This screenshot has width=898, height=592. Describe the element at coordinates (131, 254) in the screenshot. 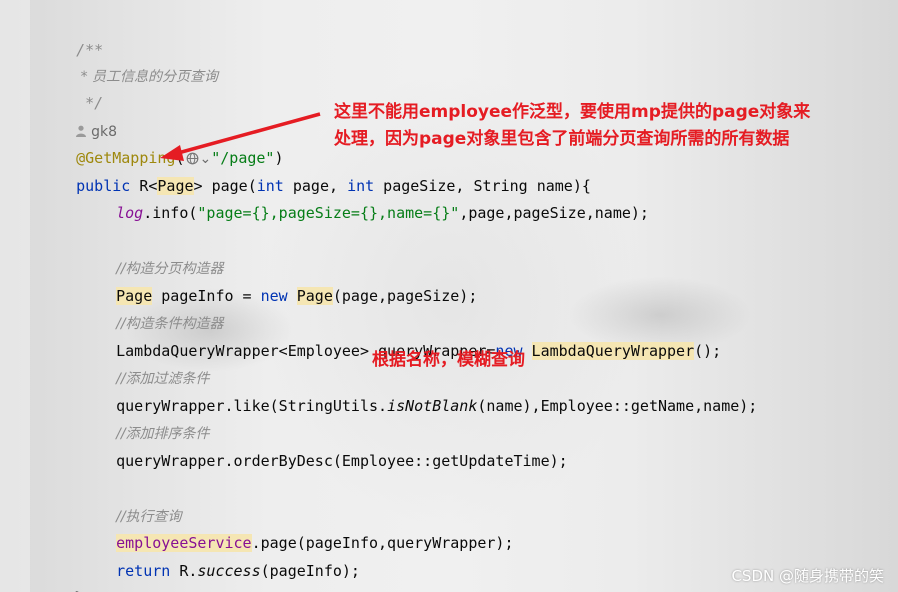

I see `comment-page-ctor: //构造分页构造器` at that location.